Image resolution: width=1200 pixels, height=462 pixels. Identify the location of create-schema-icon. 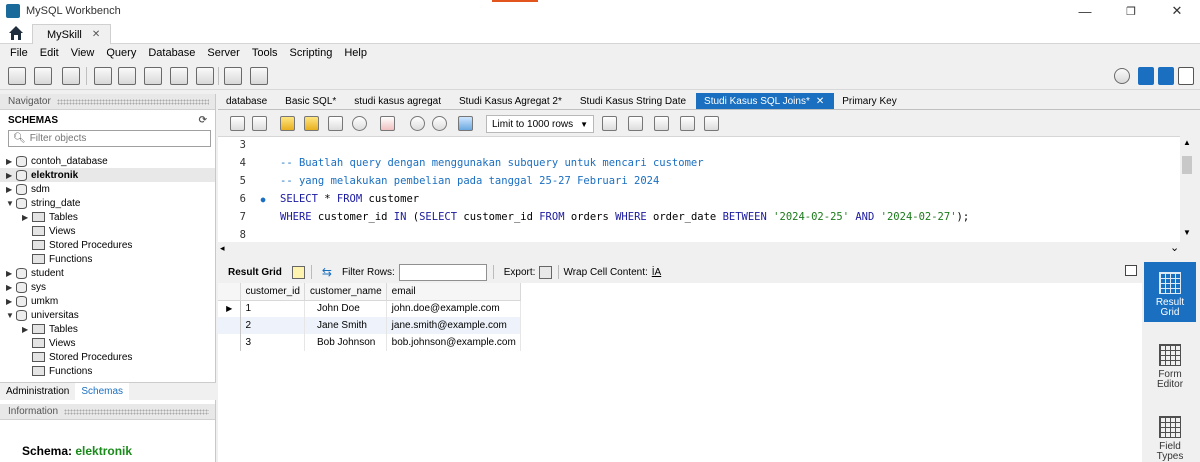
(103, 76).